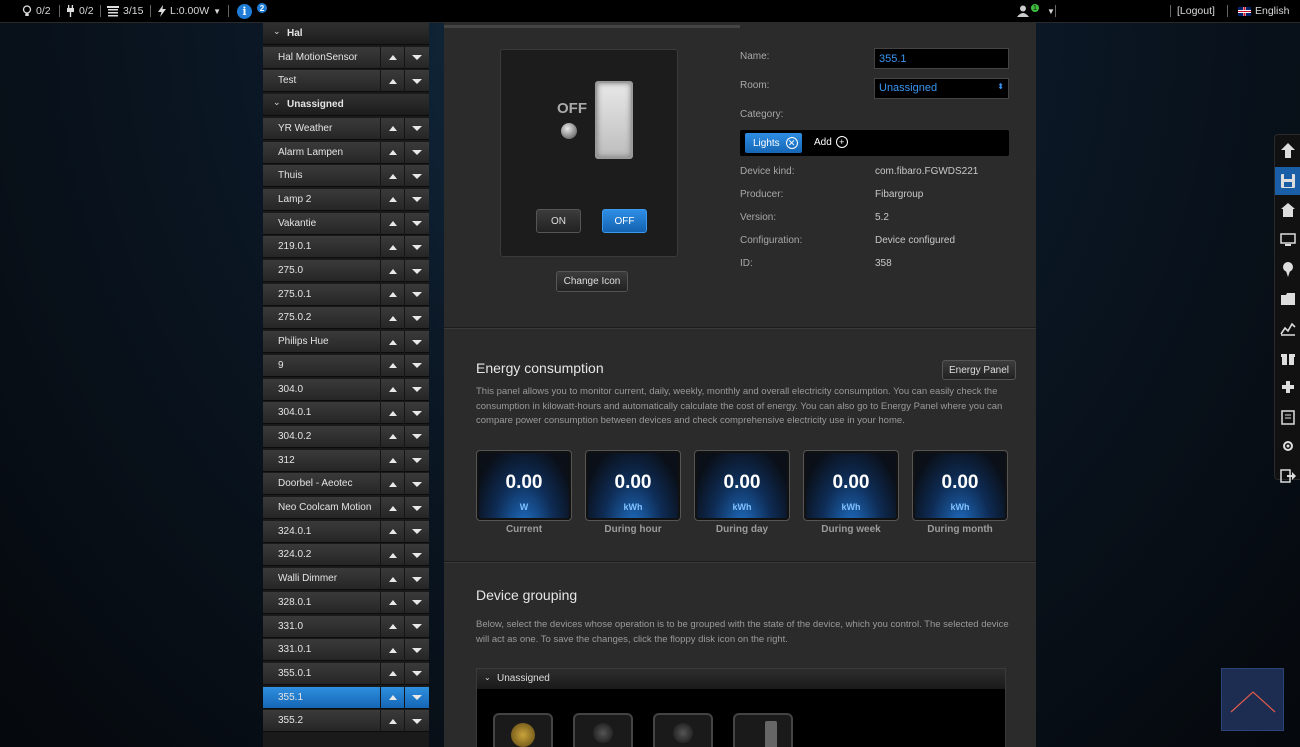 The image size is (1300, 747). Describe the element at coordinates (741, 679) in the screenshot. I see `group-header: ⌄ Unassigned` at that location.